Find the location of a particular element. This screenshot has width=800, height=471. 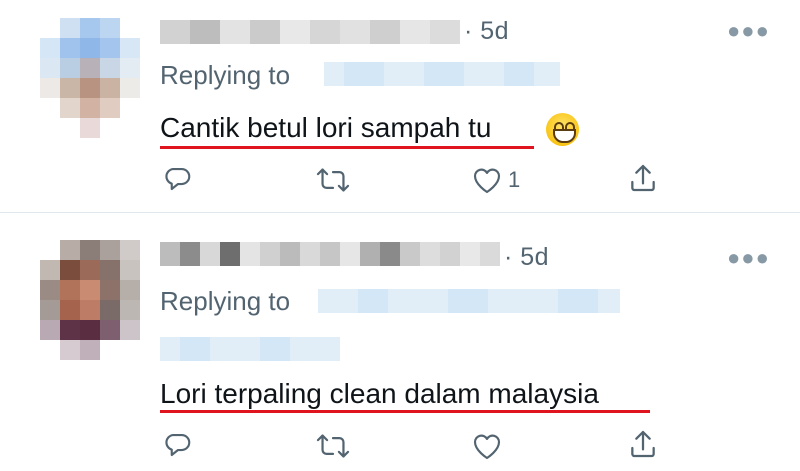

grinning-face-emoji-icon is located at coordinates (562, 129).